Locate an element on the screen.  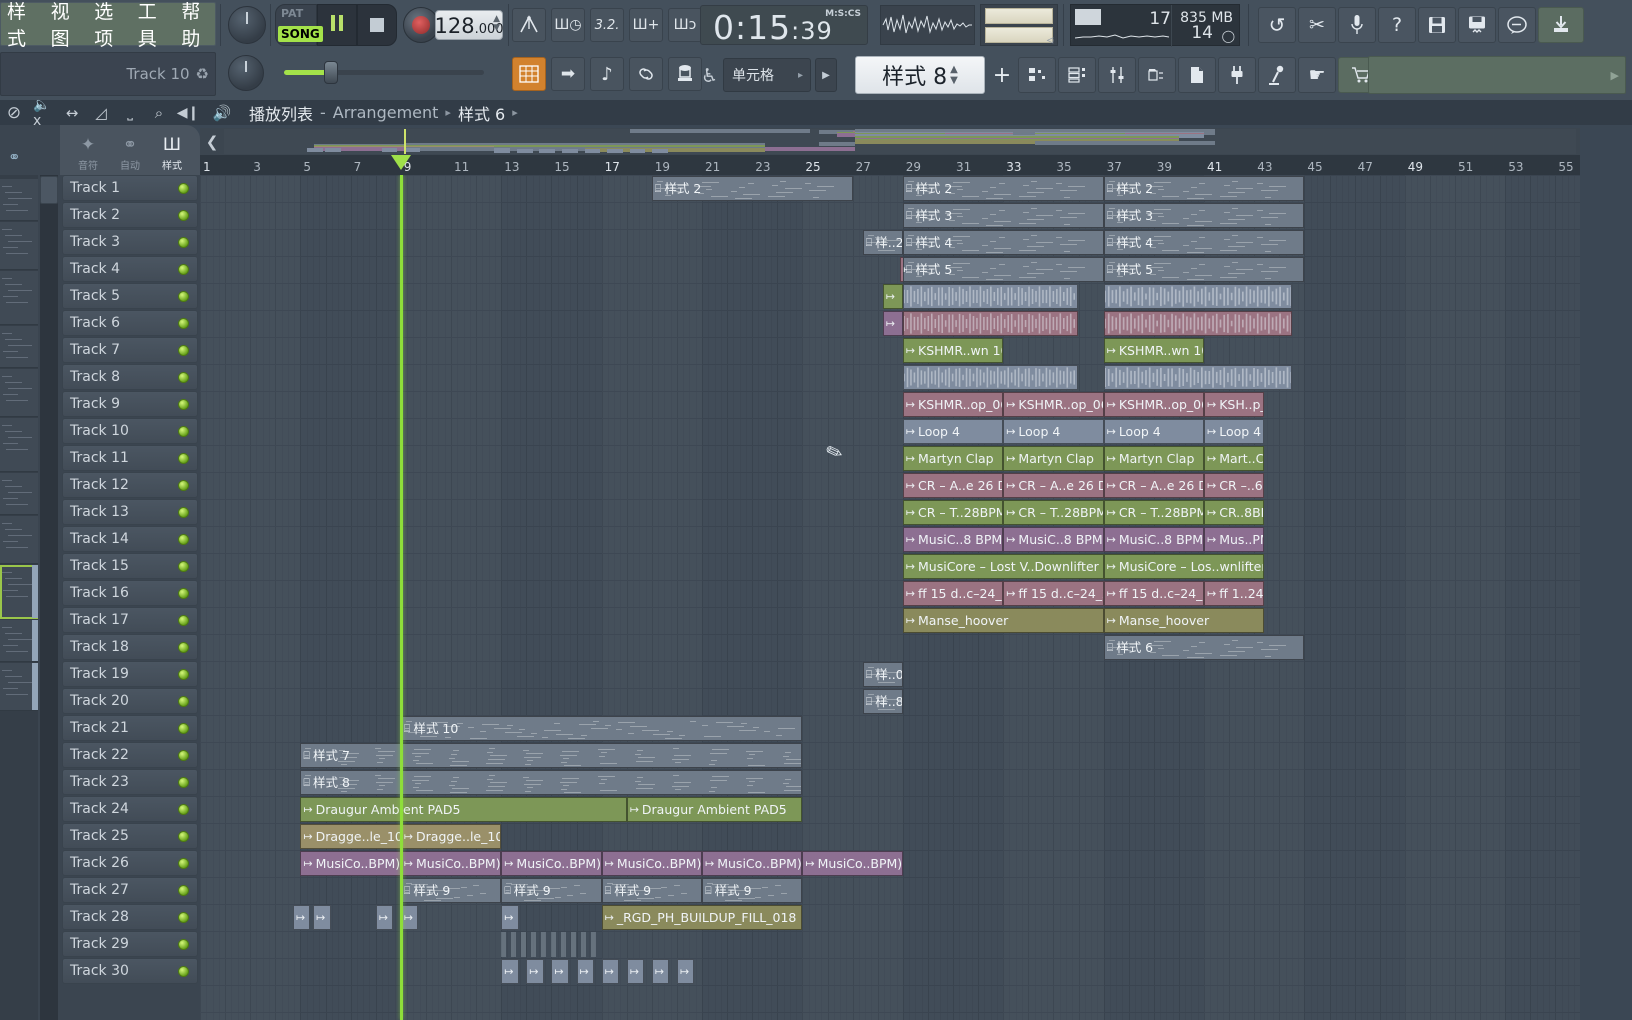
playlist-clip: ⌸ 样式 9 is located at coordinates (651, 890).